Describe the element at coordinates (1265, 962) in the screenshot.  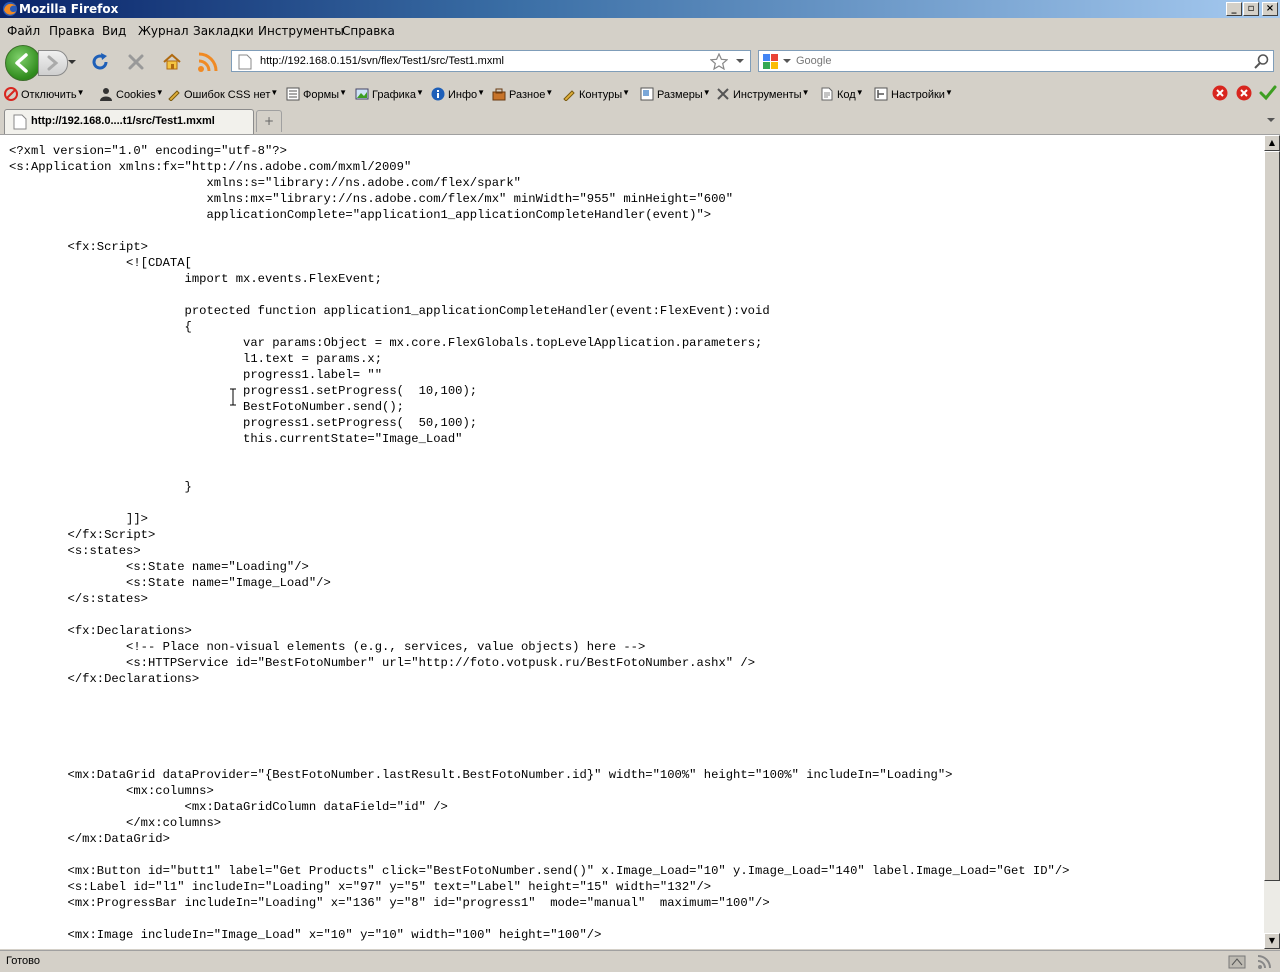
I see `rss-status-icon` at that location.